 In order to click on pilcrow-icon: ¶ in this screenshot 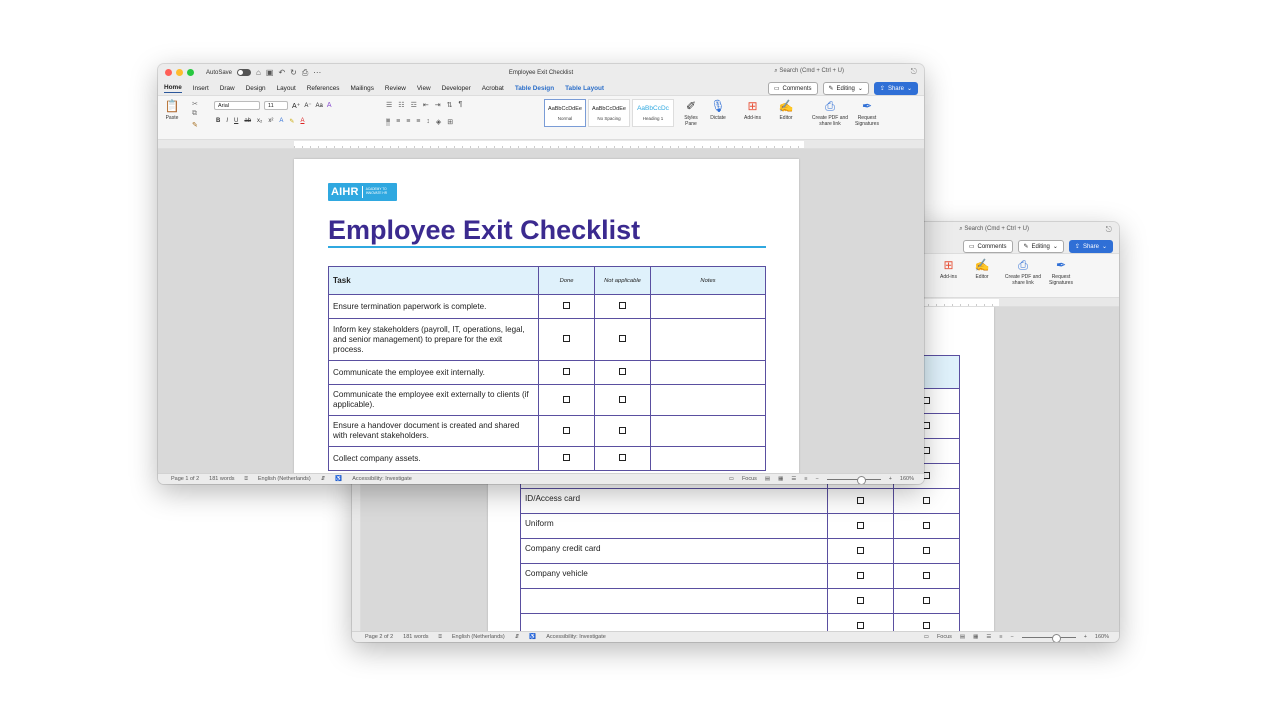, I will do `click(460, 105)`.